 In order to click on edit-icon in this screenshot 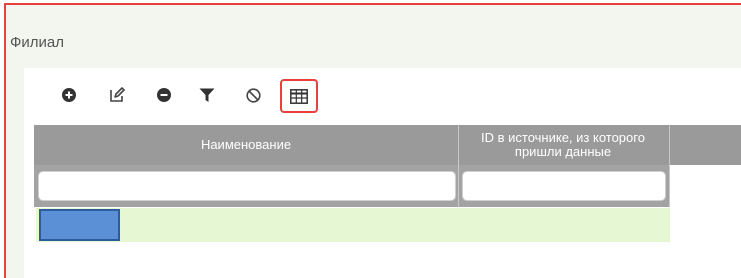, I will do `click(117, 95)`.